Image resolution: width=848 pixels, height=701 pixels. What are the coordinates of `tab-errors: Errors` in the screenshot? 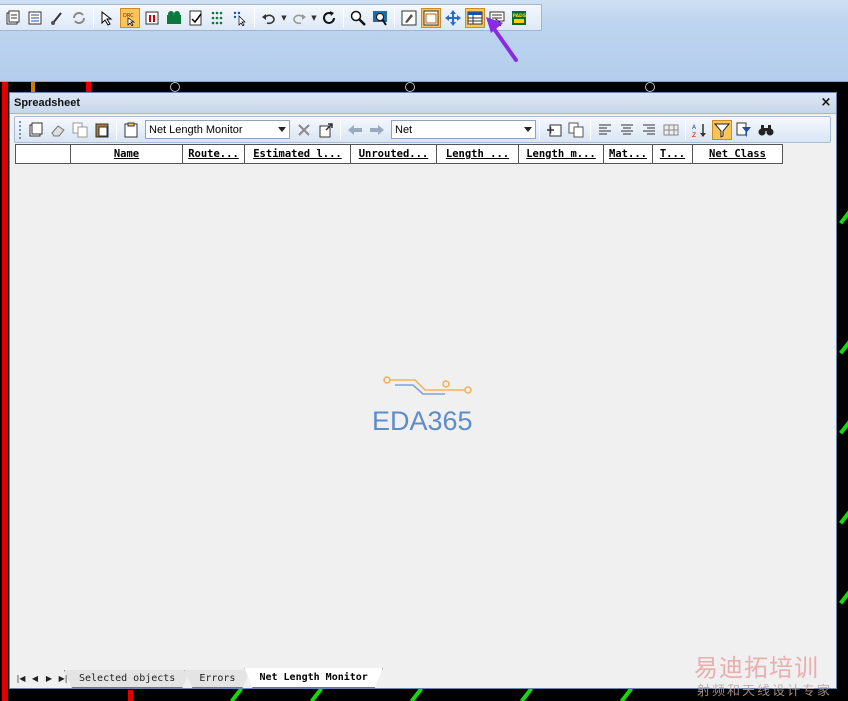 It's located at (217, 679).